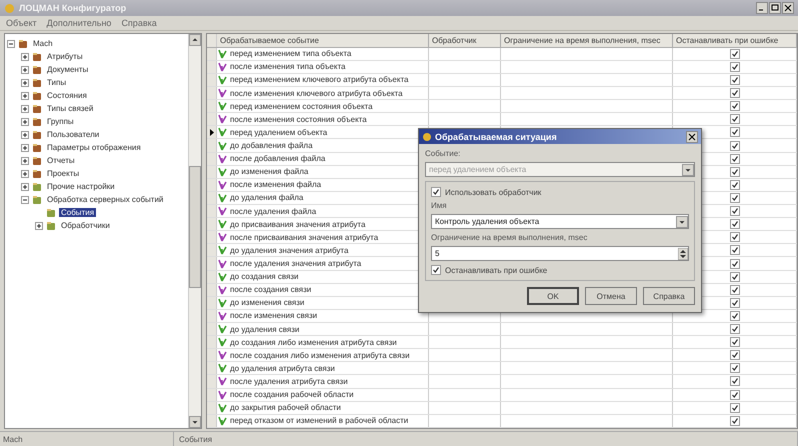  What do you see at coordinates (77, 212) in the screenshot?
I see `tree-item: События` at bounding box center [77, 212].